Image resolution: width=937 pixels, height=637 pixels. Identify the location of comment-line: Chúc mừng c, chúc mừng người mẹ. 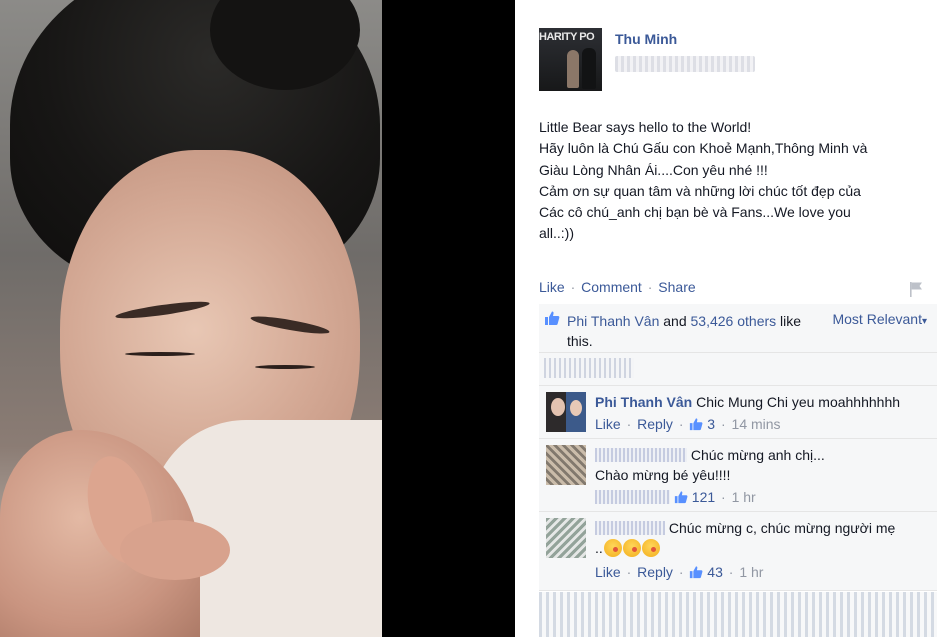
(763, 528).